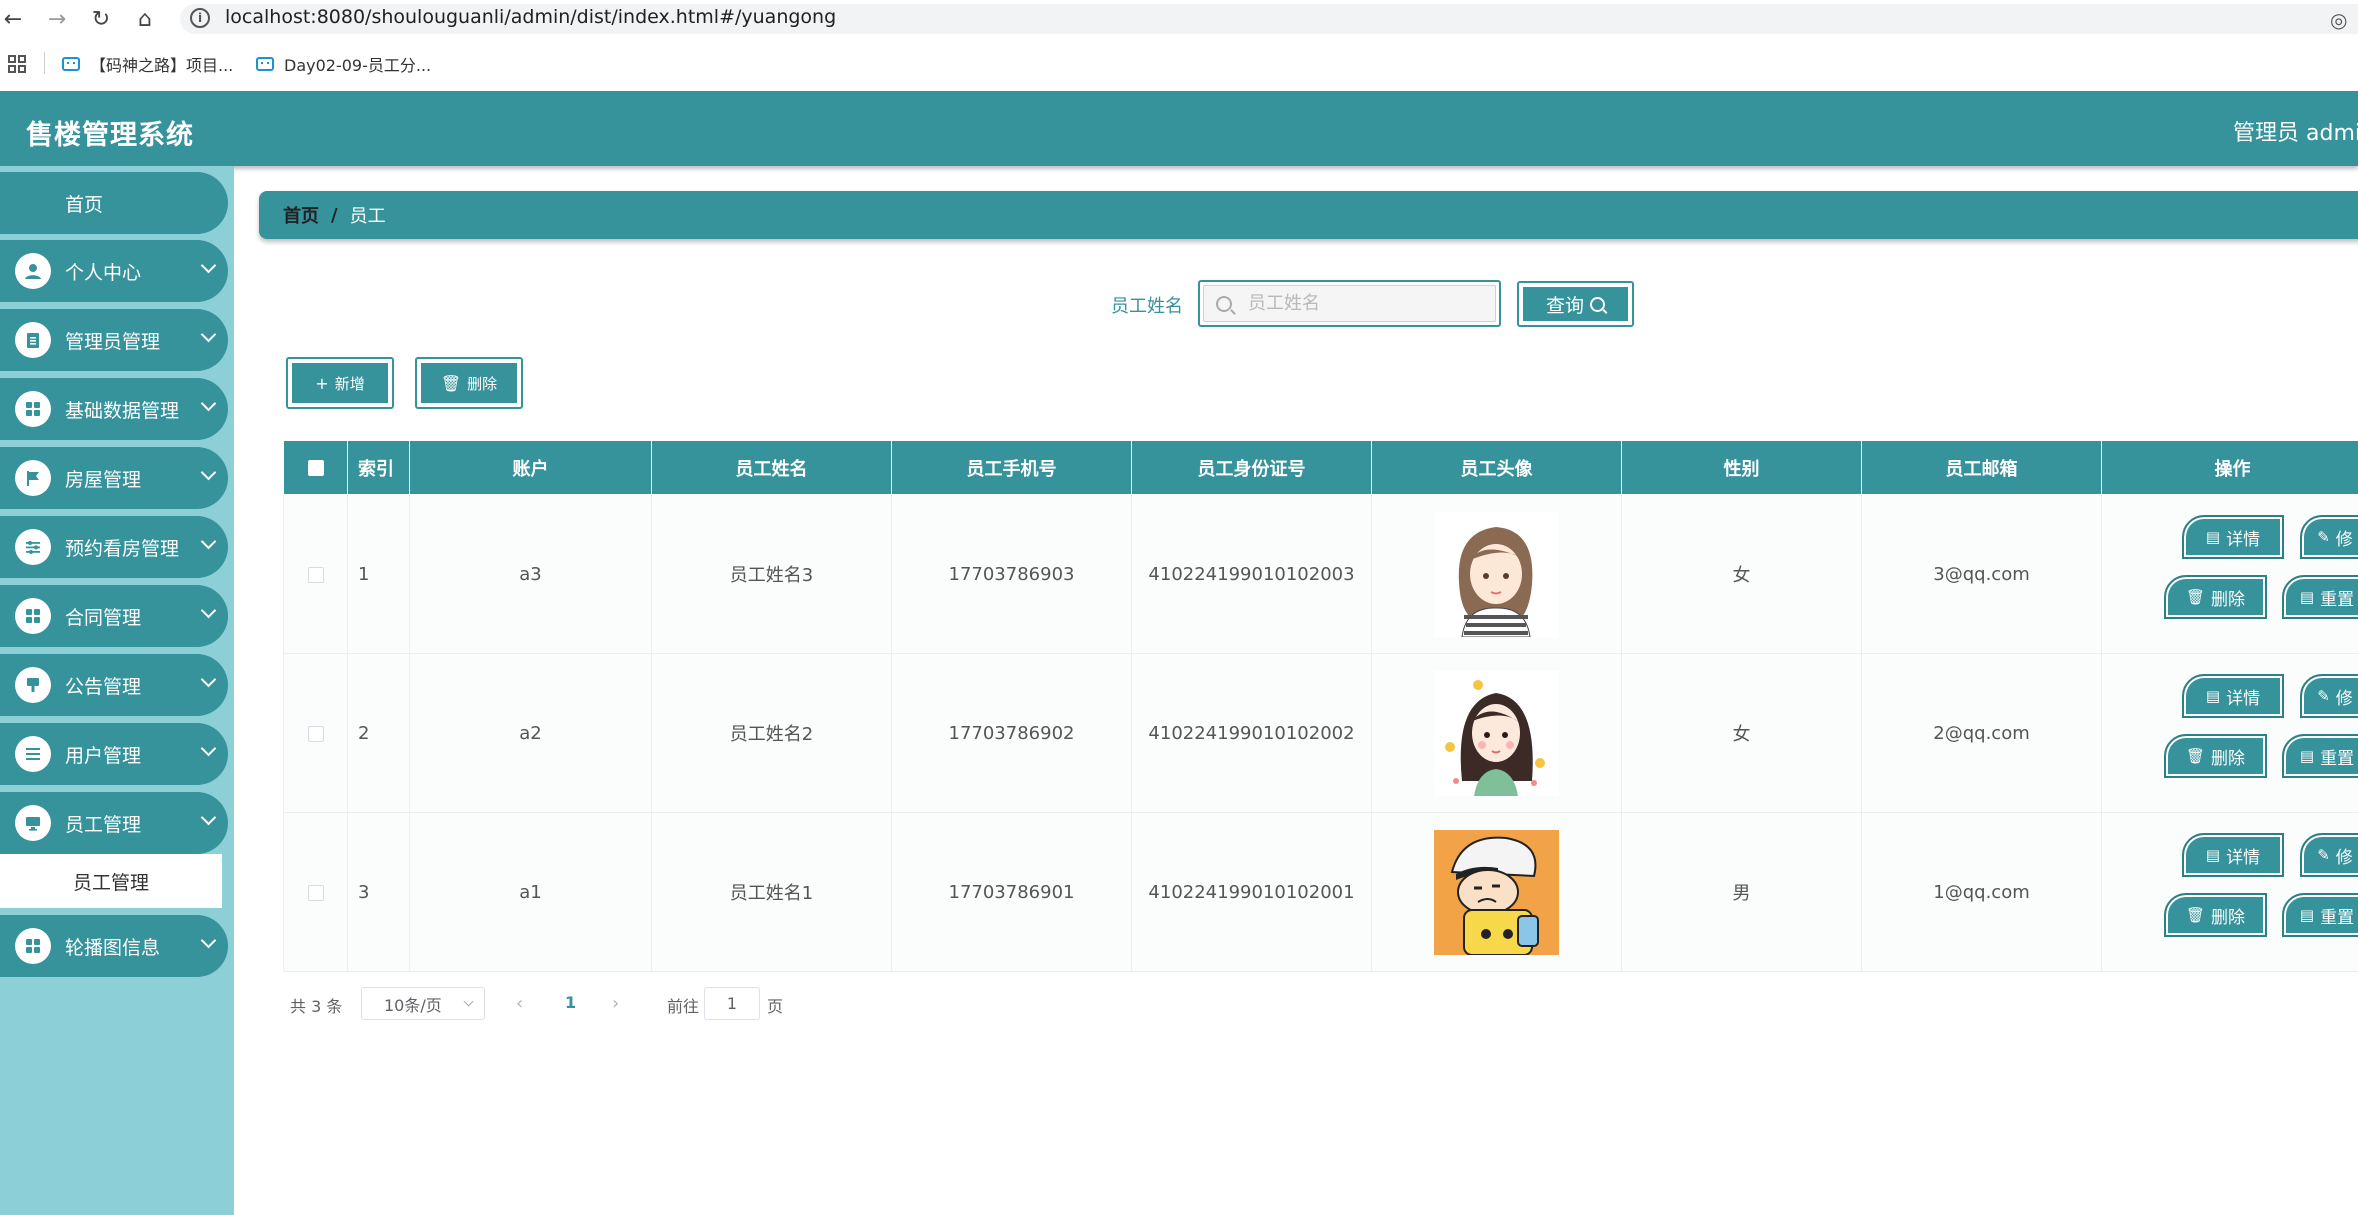 The image size is (2358, 1215). I want to click on select-all-cell, so click(315, 467).